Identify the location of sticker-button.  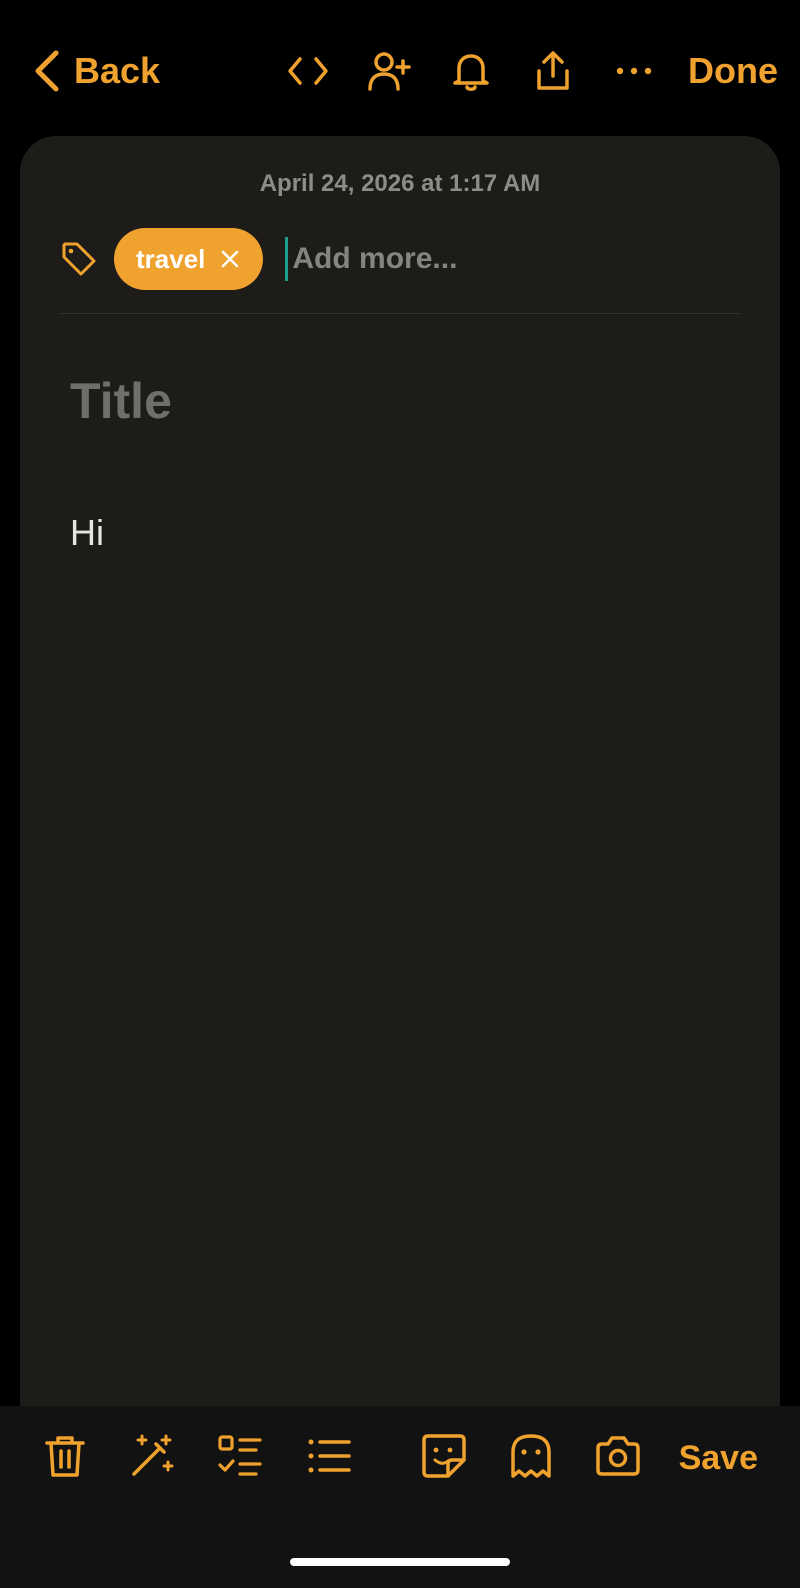
(444, 1456).